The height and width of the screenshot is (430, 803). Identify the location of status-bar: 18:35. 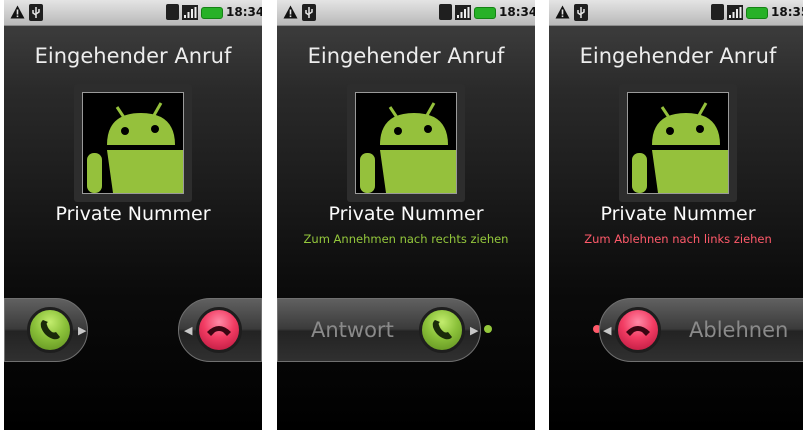
(676, 13).